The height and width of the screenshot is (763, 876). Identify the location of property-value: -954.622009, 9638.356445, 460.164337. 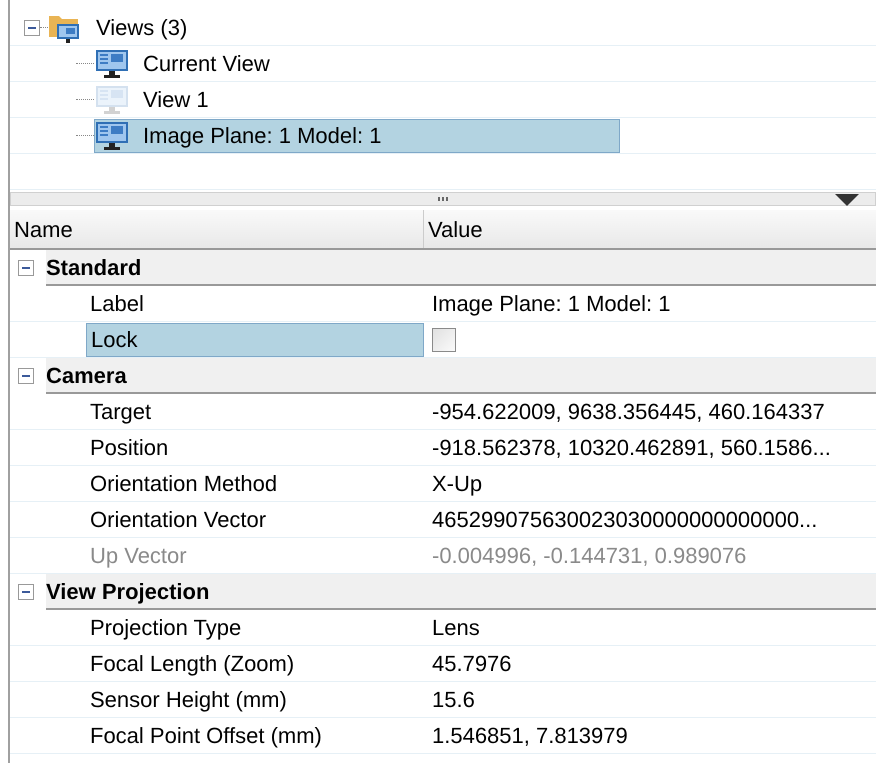
(628, 411).